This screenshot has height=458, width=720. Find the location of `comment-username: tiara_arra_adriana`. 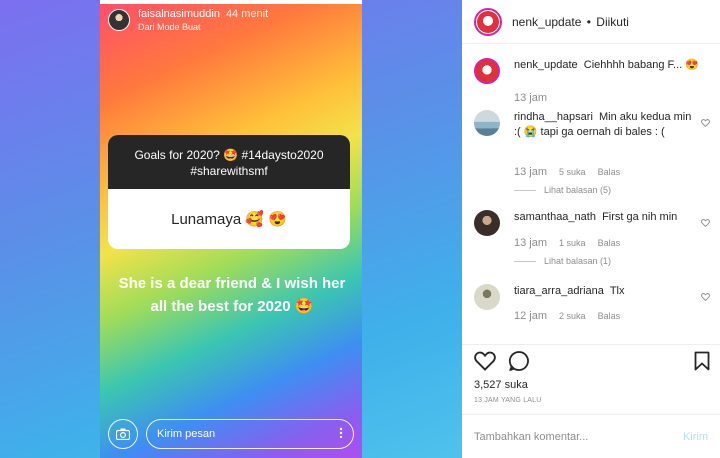

comment-username: tiara_arra_adriana is located at coordinates (559, 291).